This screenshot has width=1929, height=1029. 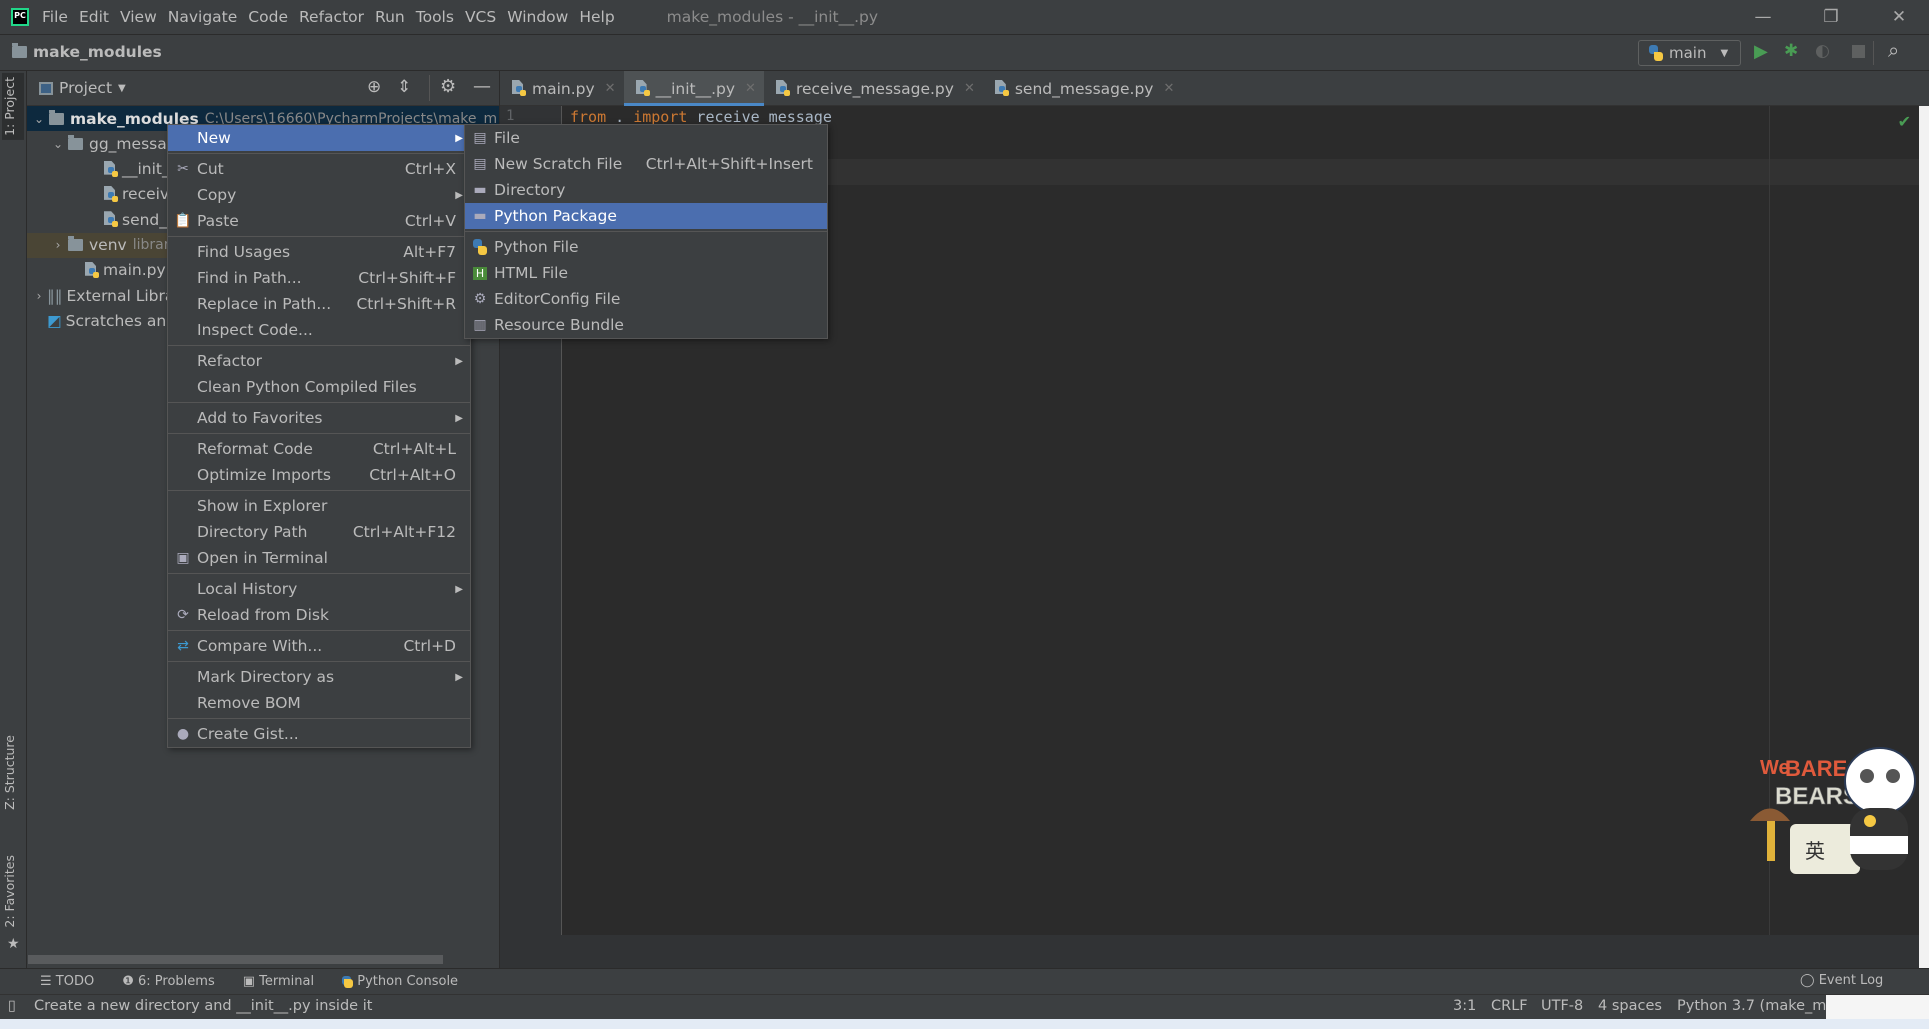 What do you see at coordinates (319, 361) in the screenshot?
I see `menu-item-refactor: Refactor ▶` at bounding box center [319, 361].